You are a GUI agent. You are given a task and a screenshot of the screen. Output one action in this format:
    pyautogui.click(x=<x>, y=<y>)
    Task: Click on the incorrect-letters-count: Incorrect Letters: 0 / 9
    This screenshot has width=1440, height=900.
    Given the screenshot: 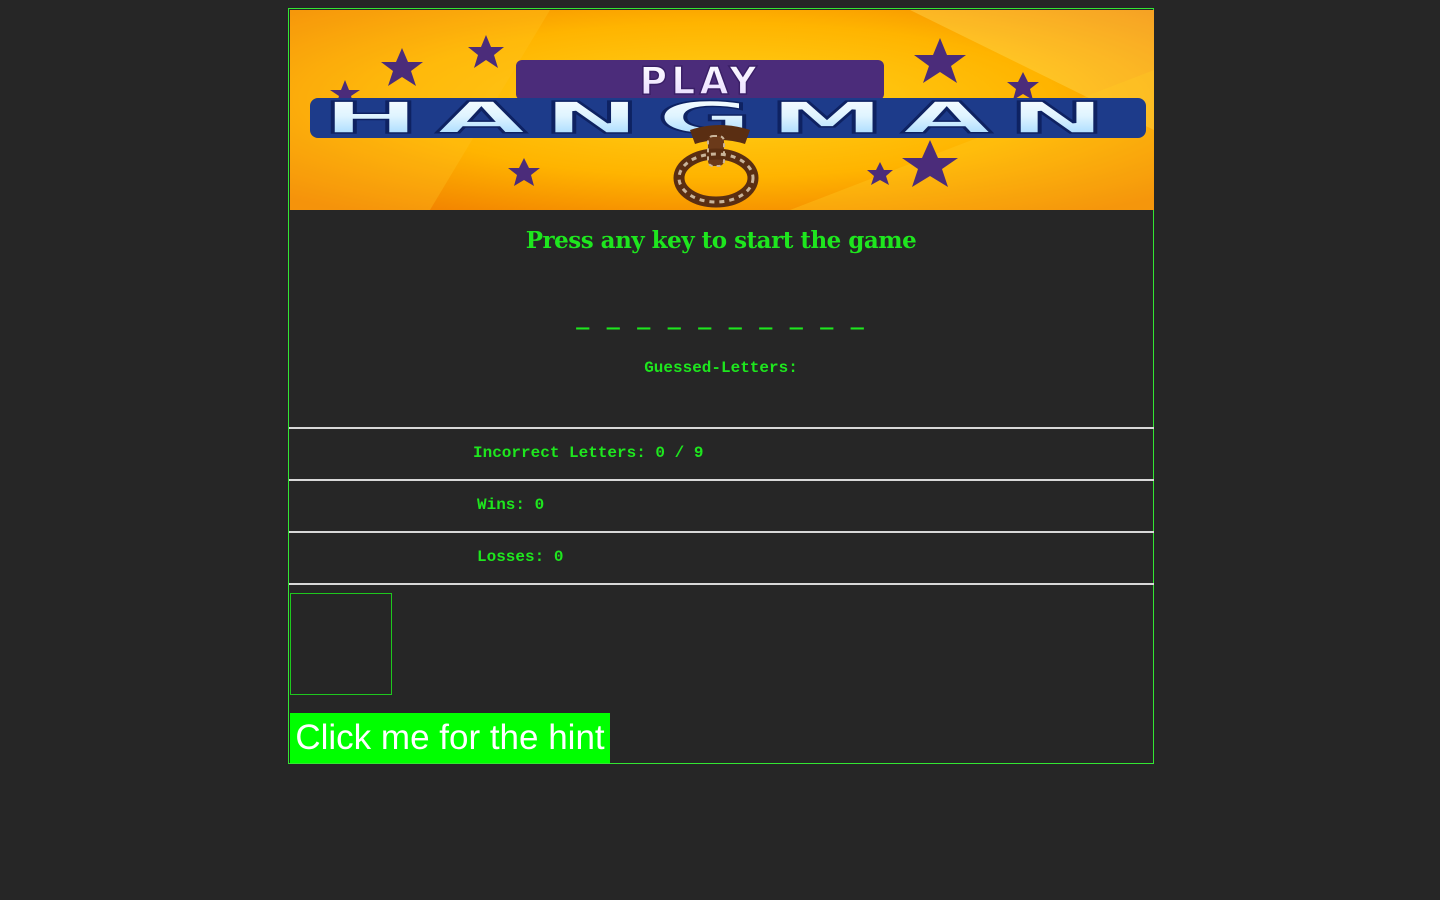 What is the action you would take?
    pyautogui.click(x=588, y=453)
    